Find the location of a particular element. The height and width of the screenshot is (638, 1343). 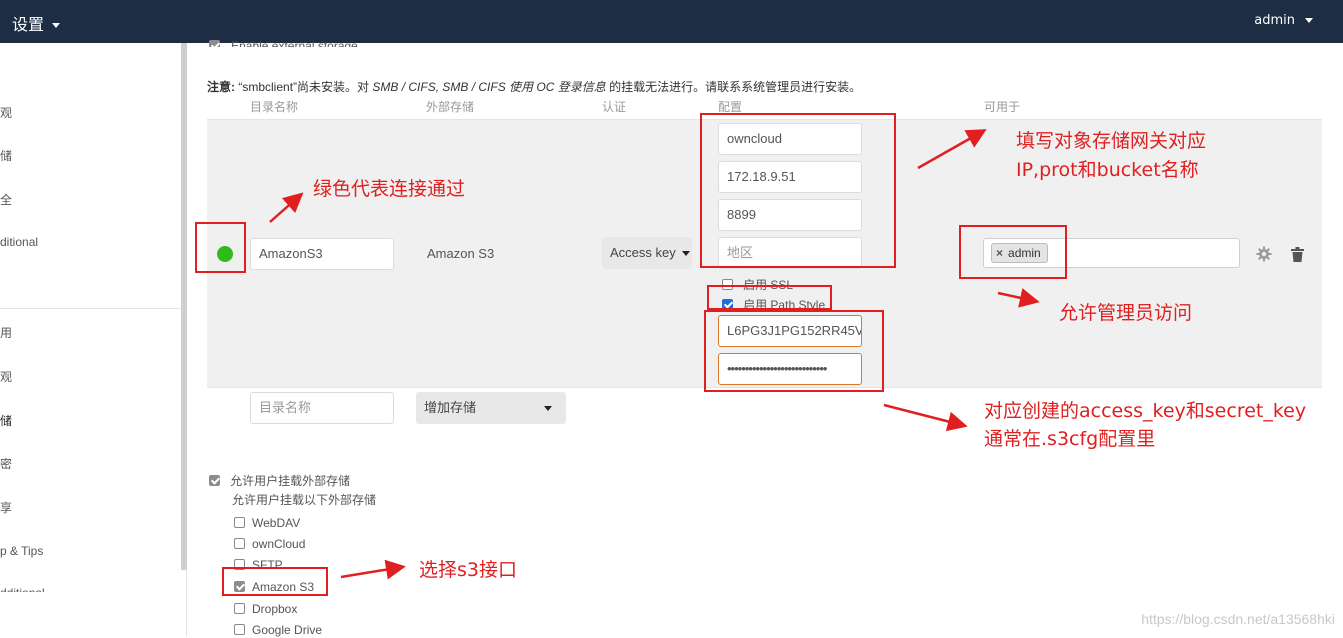

annotation-keys-line1: 对应创建的access_key和secret_key is located at coordinates (1145, 411).